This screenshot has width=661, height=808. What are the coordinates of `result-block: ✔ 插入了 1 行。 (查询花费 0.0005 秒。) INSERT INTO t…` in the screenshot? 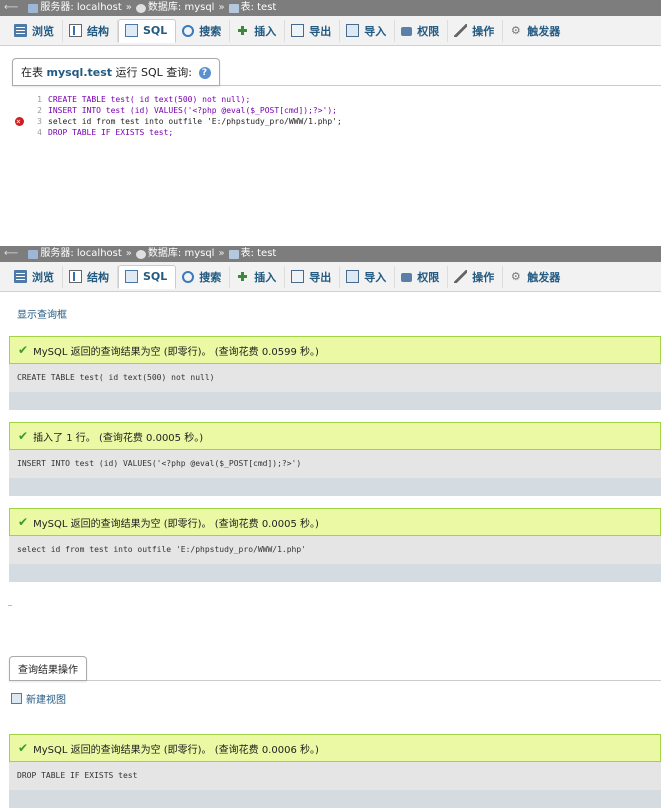 It's located at (335, 459).